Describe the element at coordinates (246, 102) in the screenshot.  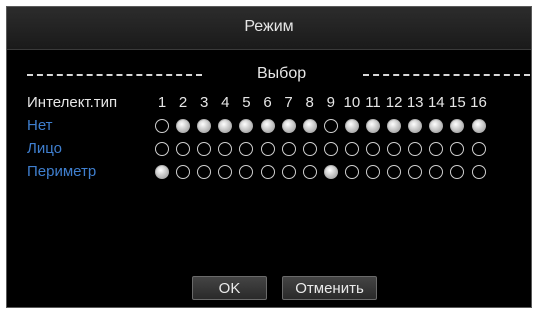
I see `channel-number: 5` at that location.